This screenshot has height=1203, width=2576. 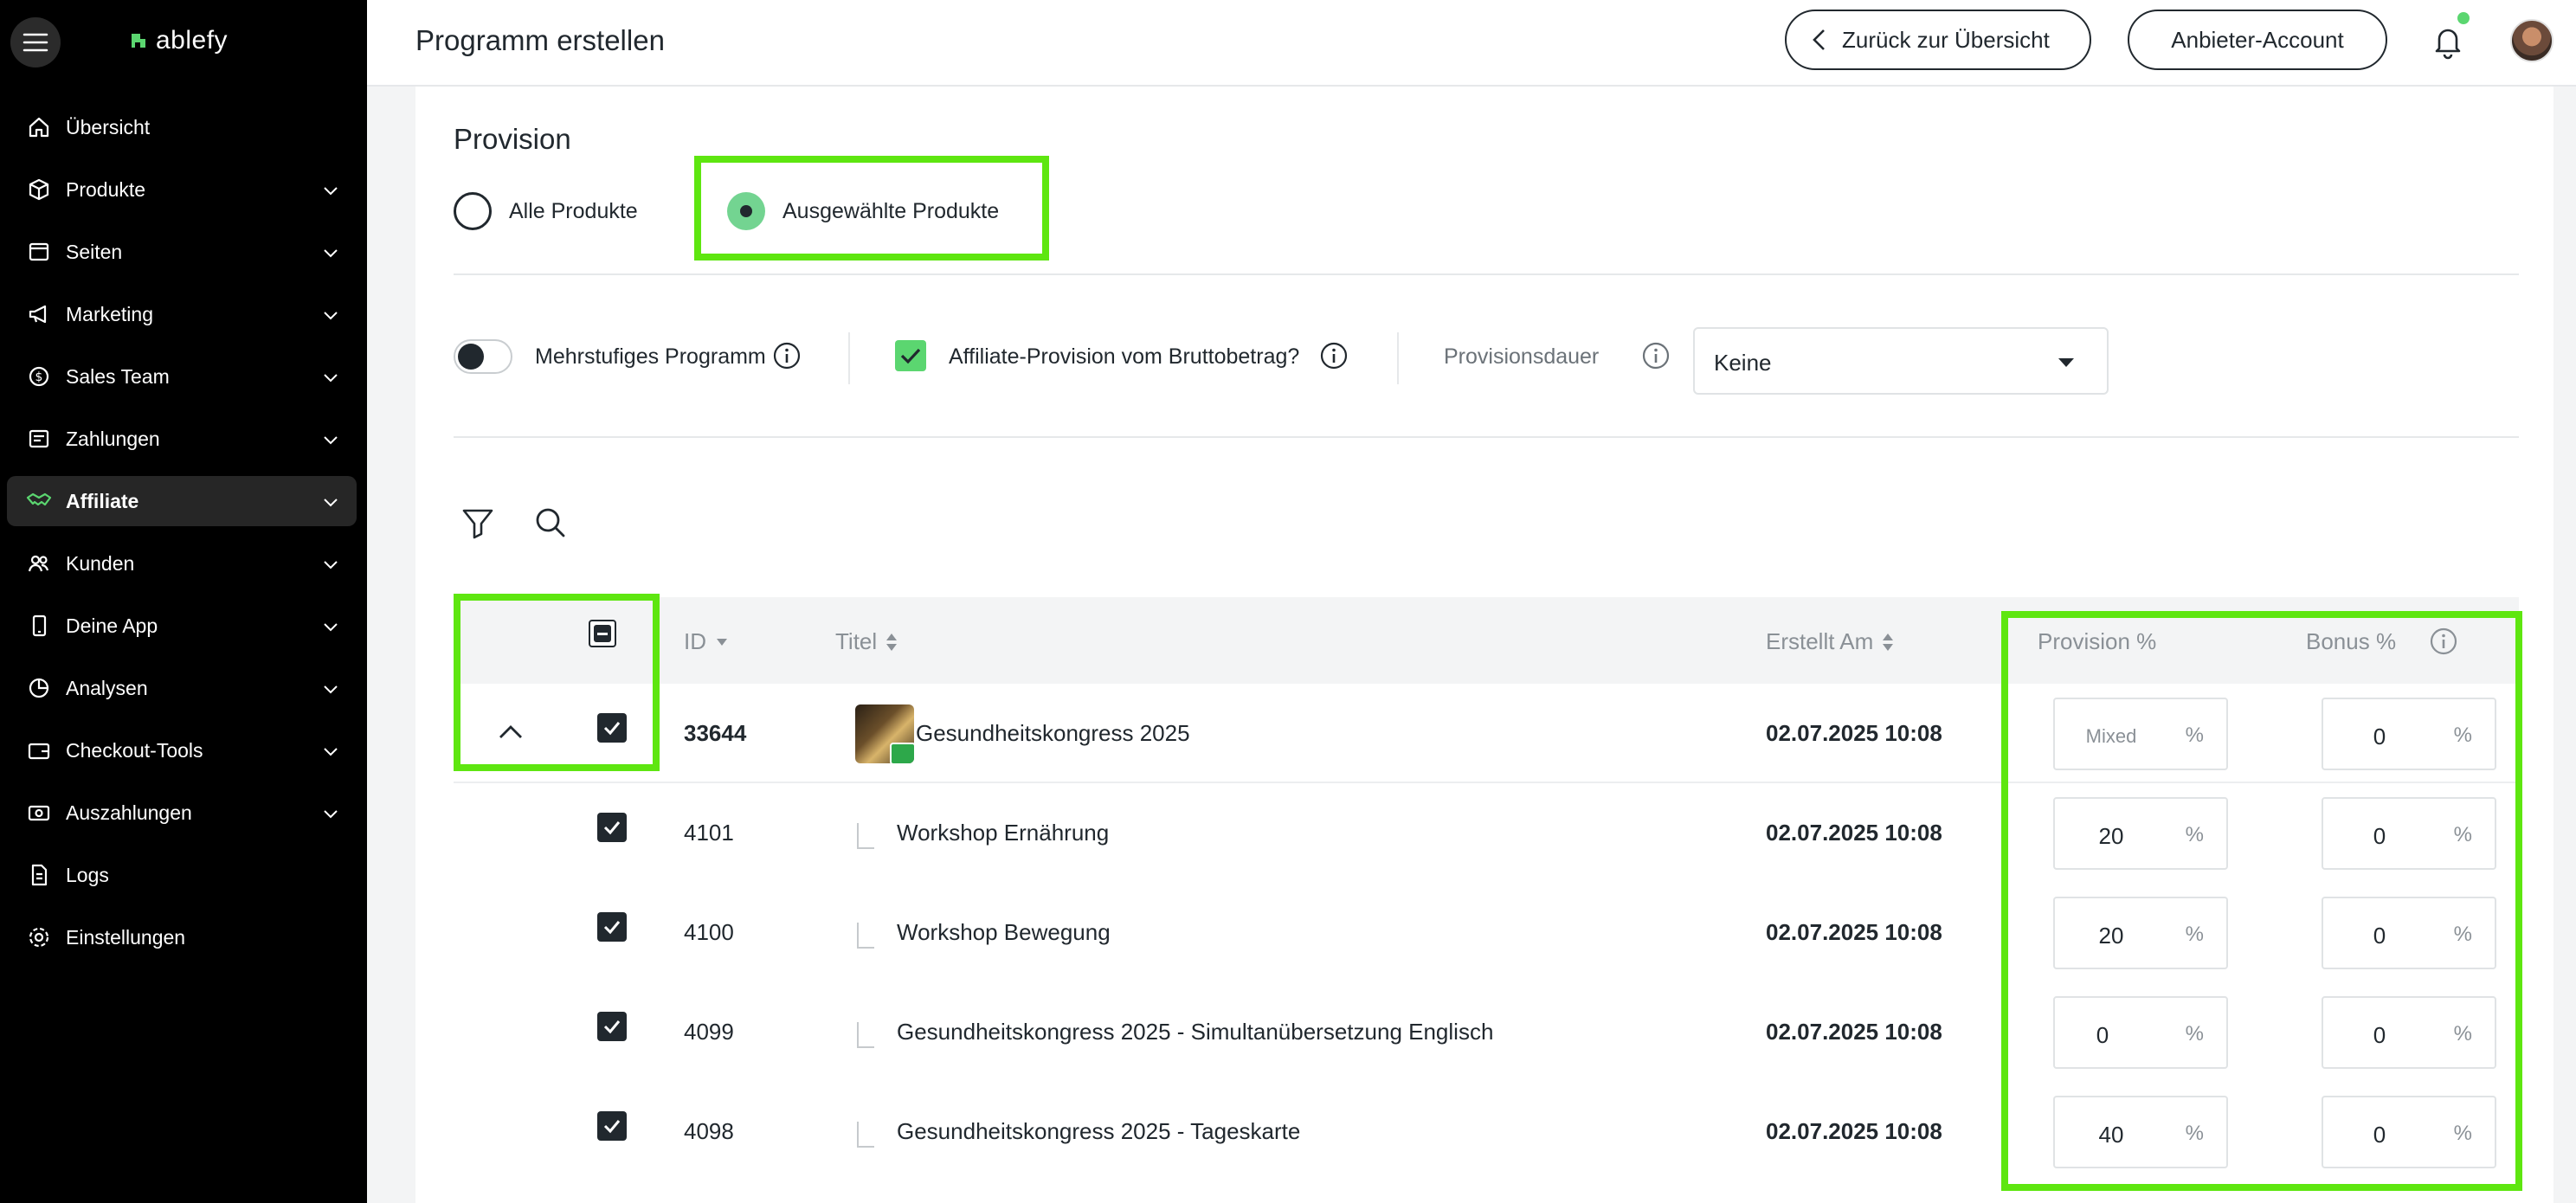 I want to click on cell-title: Workshop Ernährung, so click(x=1003, y=833).